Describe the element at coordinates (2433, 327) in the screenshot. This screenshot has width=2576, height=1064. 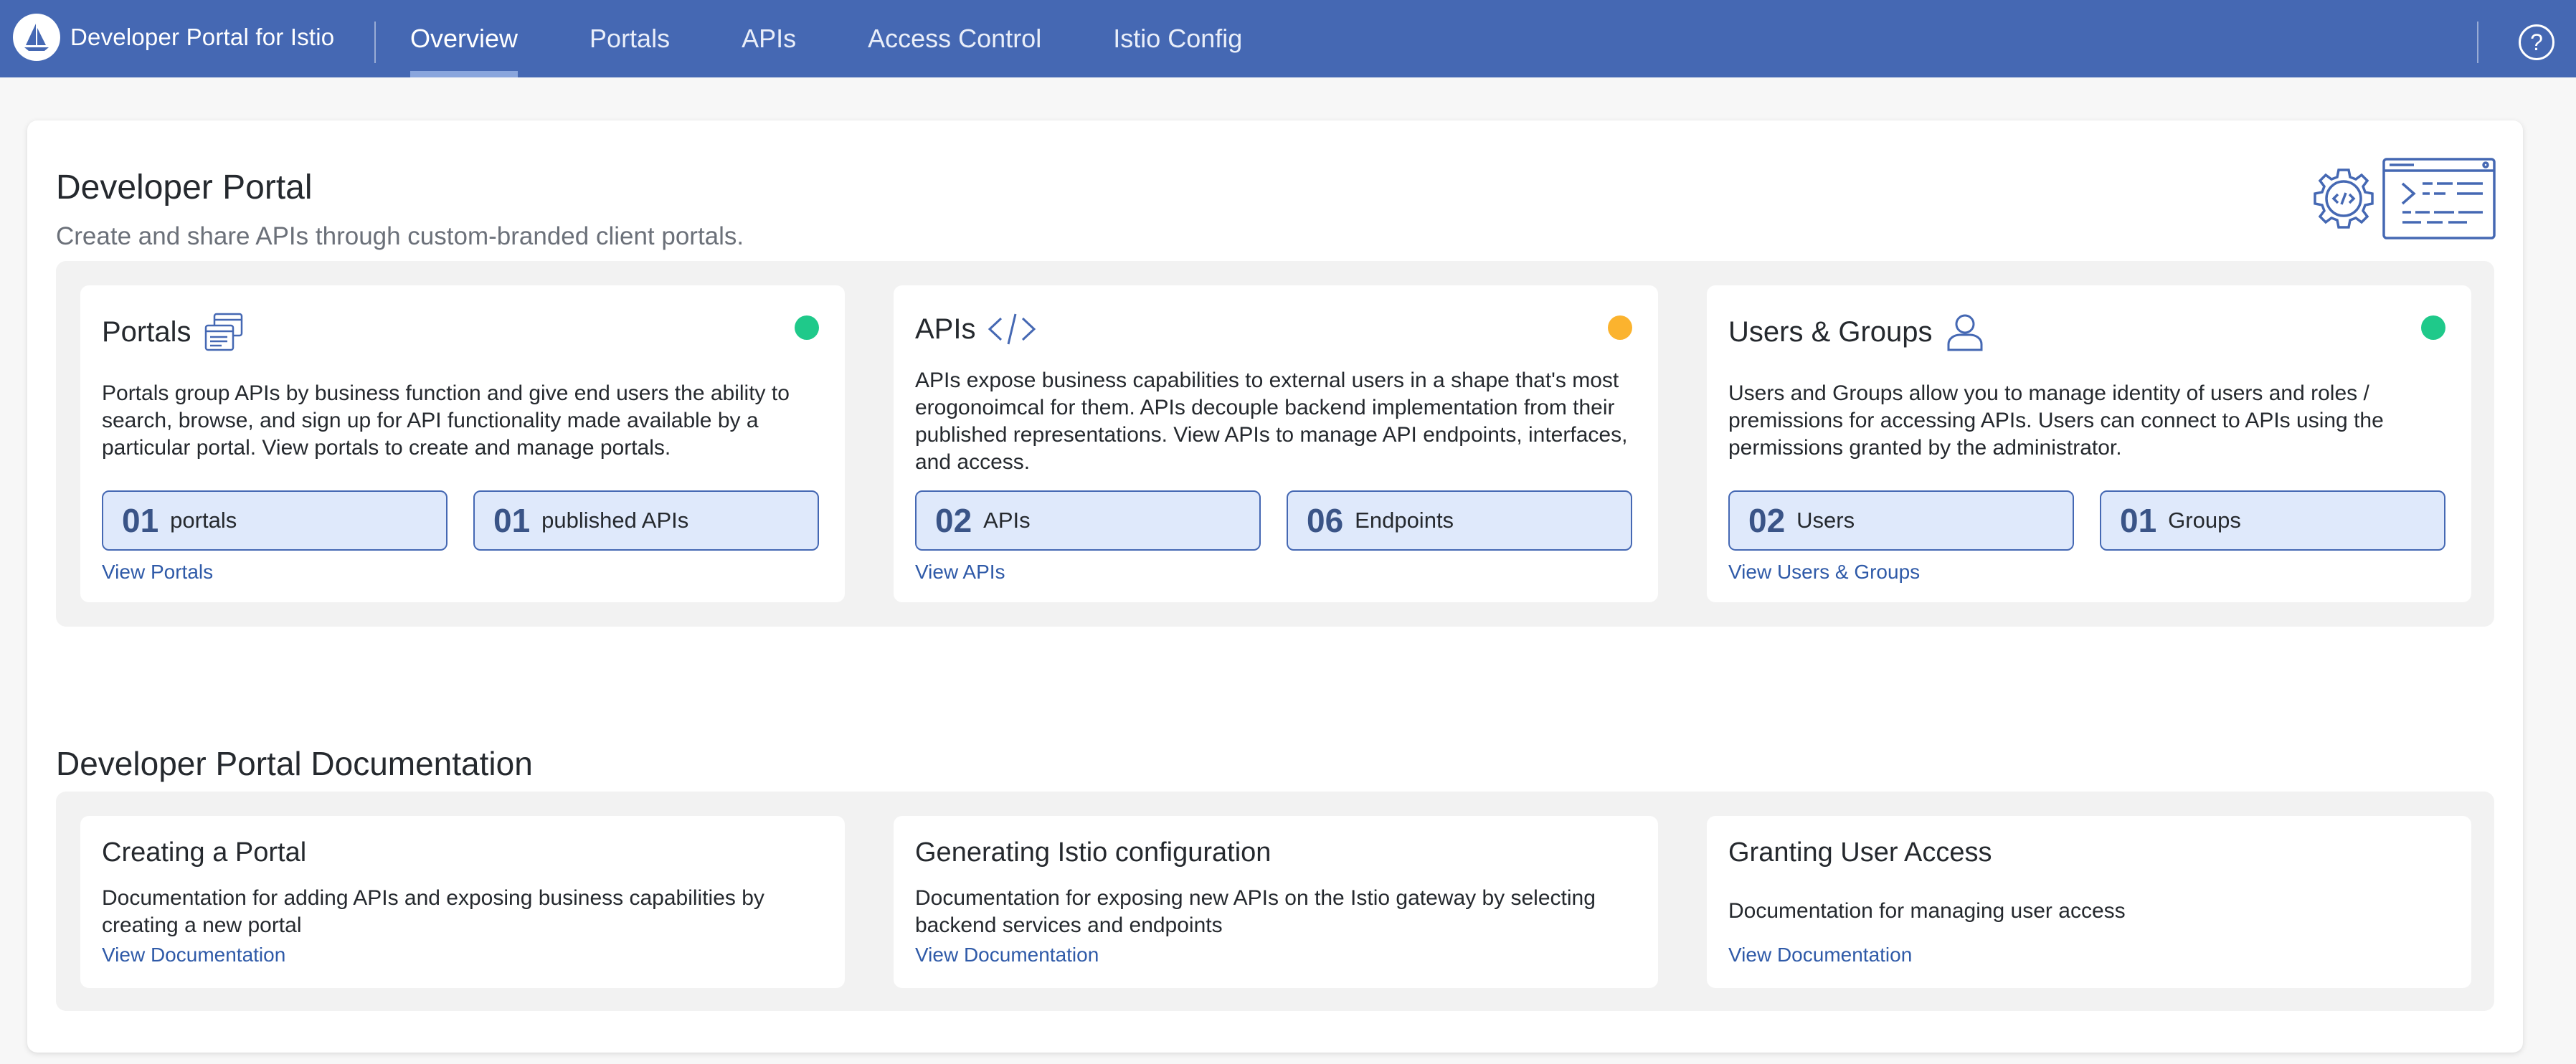
I see `users-groups-status-dot` at that location.